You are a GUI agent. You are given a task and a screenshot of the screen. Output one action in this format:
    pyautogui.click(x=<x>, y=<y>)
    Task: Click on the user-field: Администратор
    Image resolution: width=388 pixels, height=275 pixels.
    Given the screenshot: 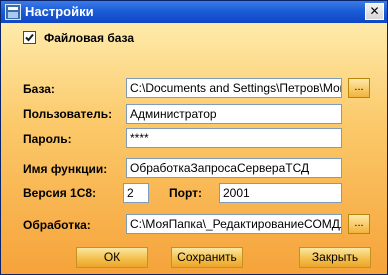 What is the action you would take?
    pyautogui.click(x=234, y=114)
    